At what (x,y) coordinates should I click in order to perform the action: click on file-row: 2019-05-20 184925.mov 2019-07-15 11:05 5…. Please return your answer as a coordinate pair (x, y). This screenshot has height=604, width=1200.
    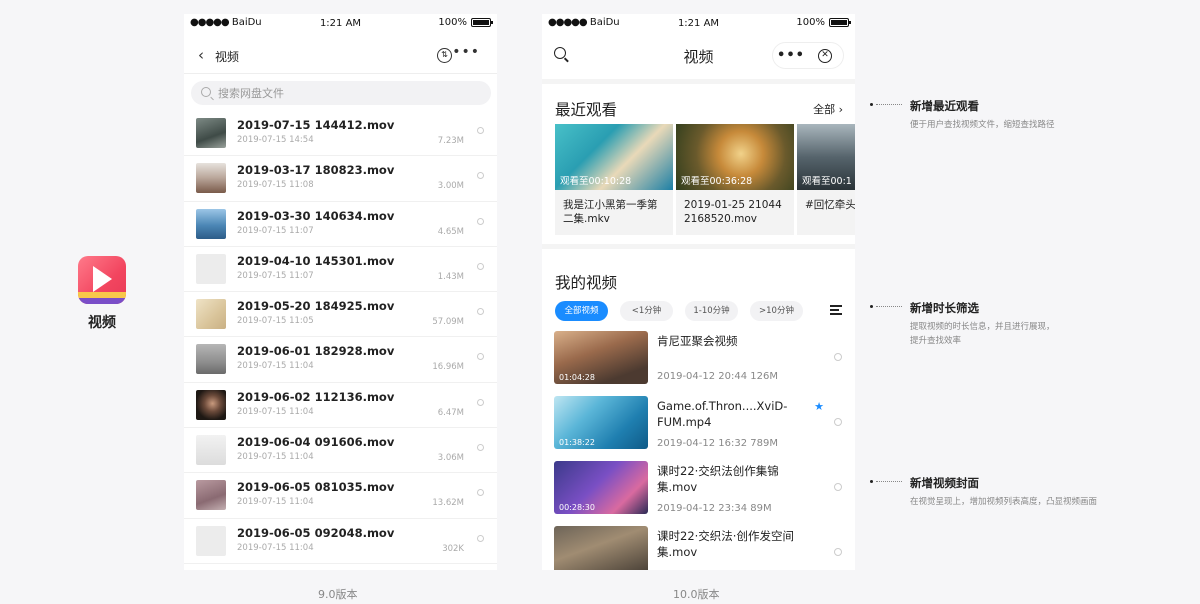
    Looking at the image, I should click on (340, 315).